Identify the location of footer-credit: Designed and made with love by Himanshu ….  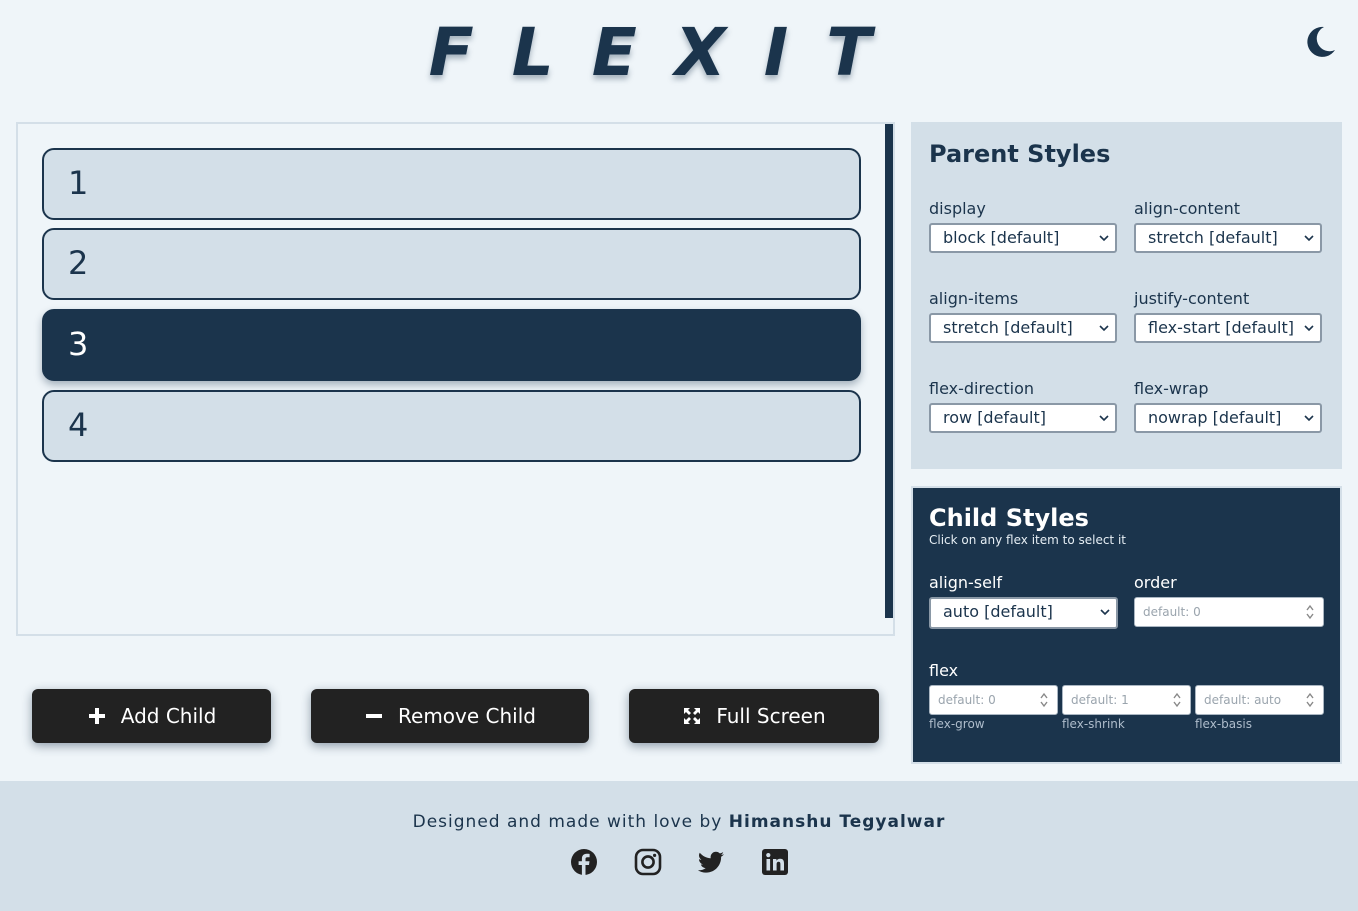
(679, 822).